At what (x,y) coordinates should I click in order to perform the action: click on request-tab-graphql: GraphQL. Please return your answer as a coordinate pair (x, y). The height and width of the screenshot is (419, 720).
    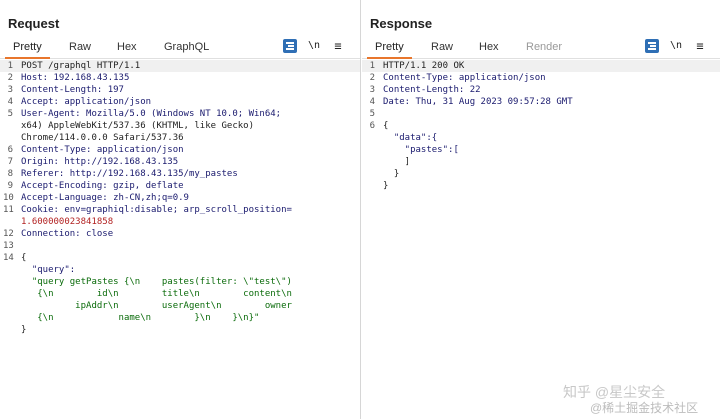
    Looking at the image, I should click on (186, 47).